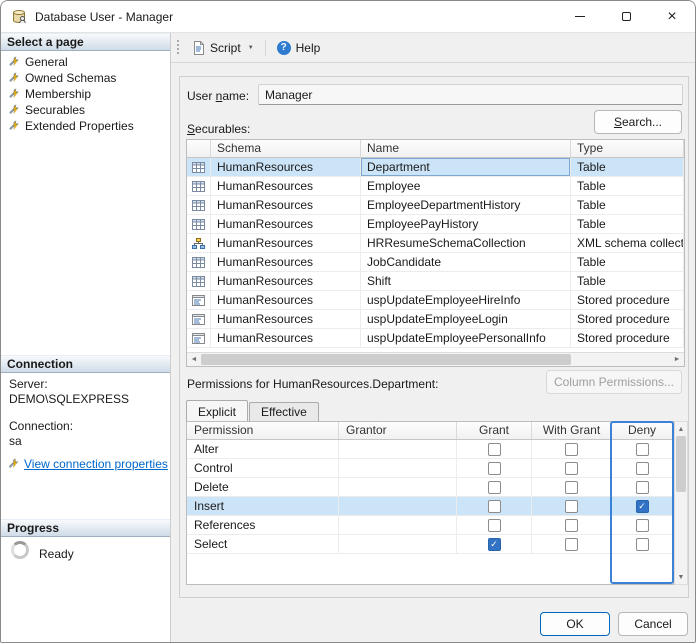 This screenshot has width=696, height=643. Describe the element at coordinates (223, 48) in the screenshot. I see `script-button: Script ▼` at that location.